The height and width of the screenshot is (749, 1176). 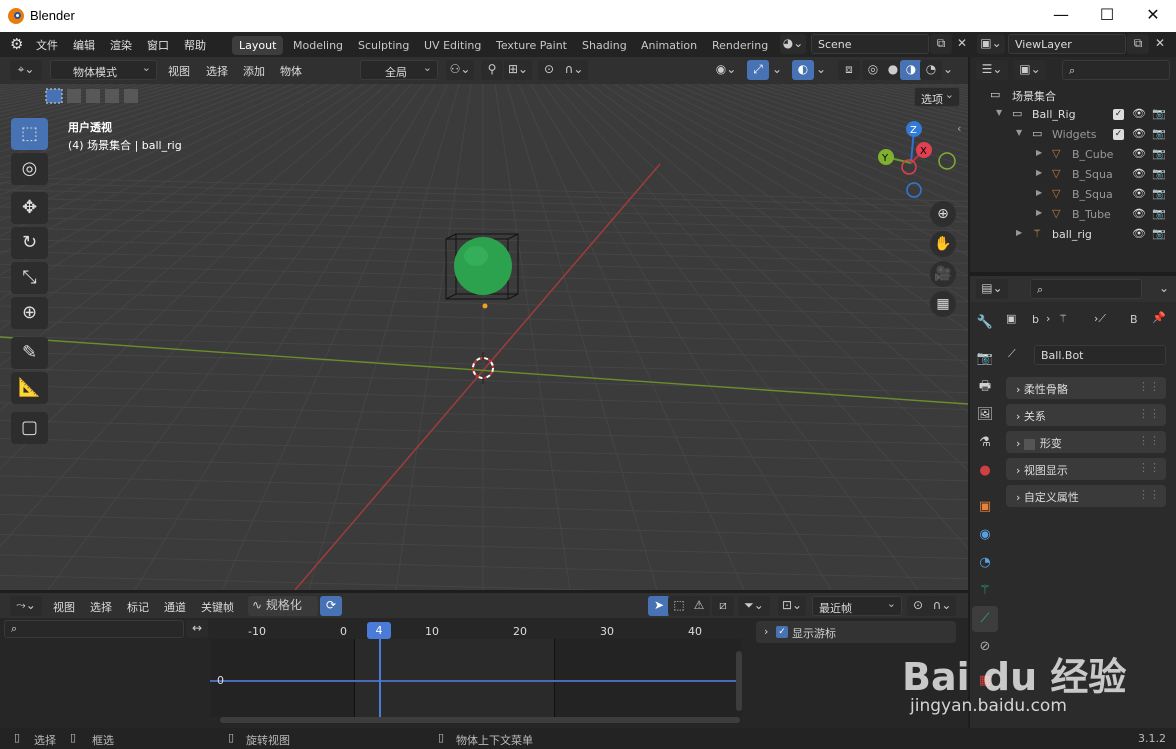 What do you see at coordinates (937, 97) in the screenshot?
I see `options-dropdown: 选项` at bounding box center [937, 97].